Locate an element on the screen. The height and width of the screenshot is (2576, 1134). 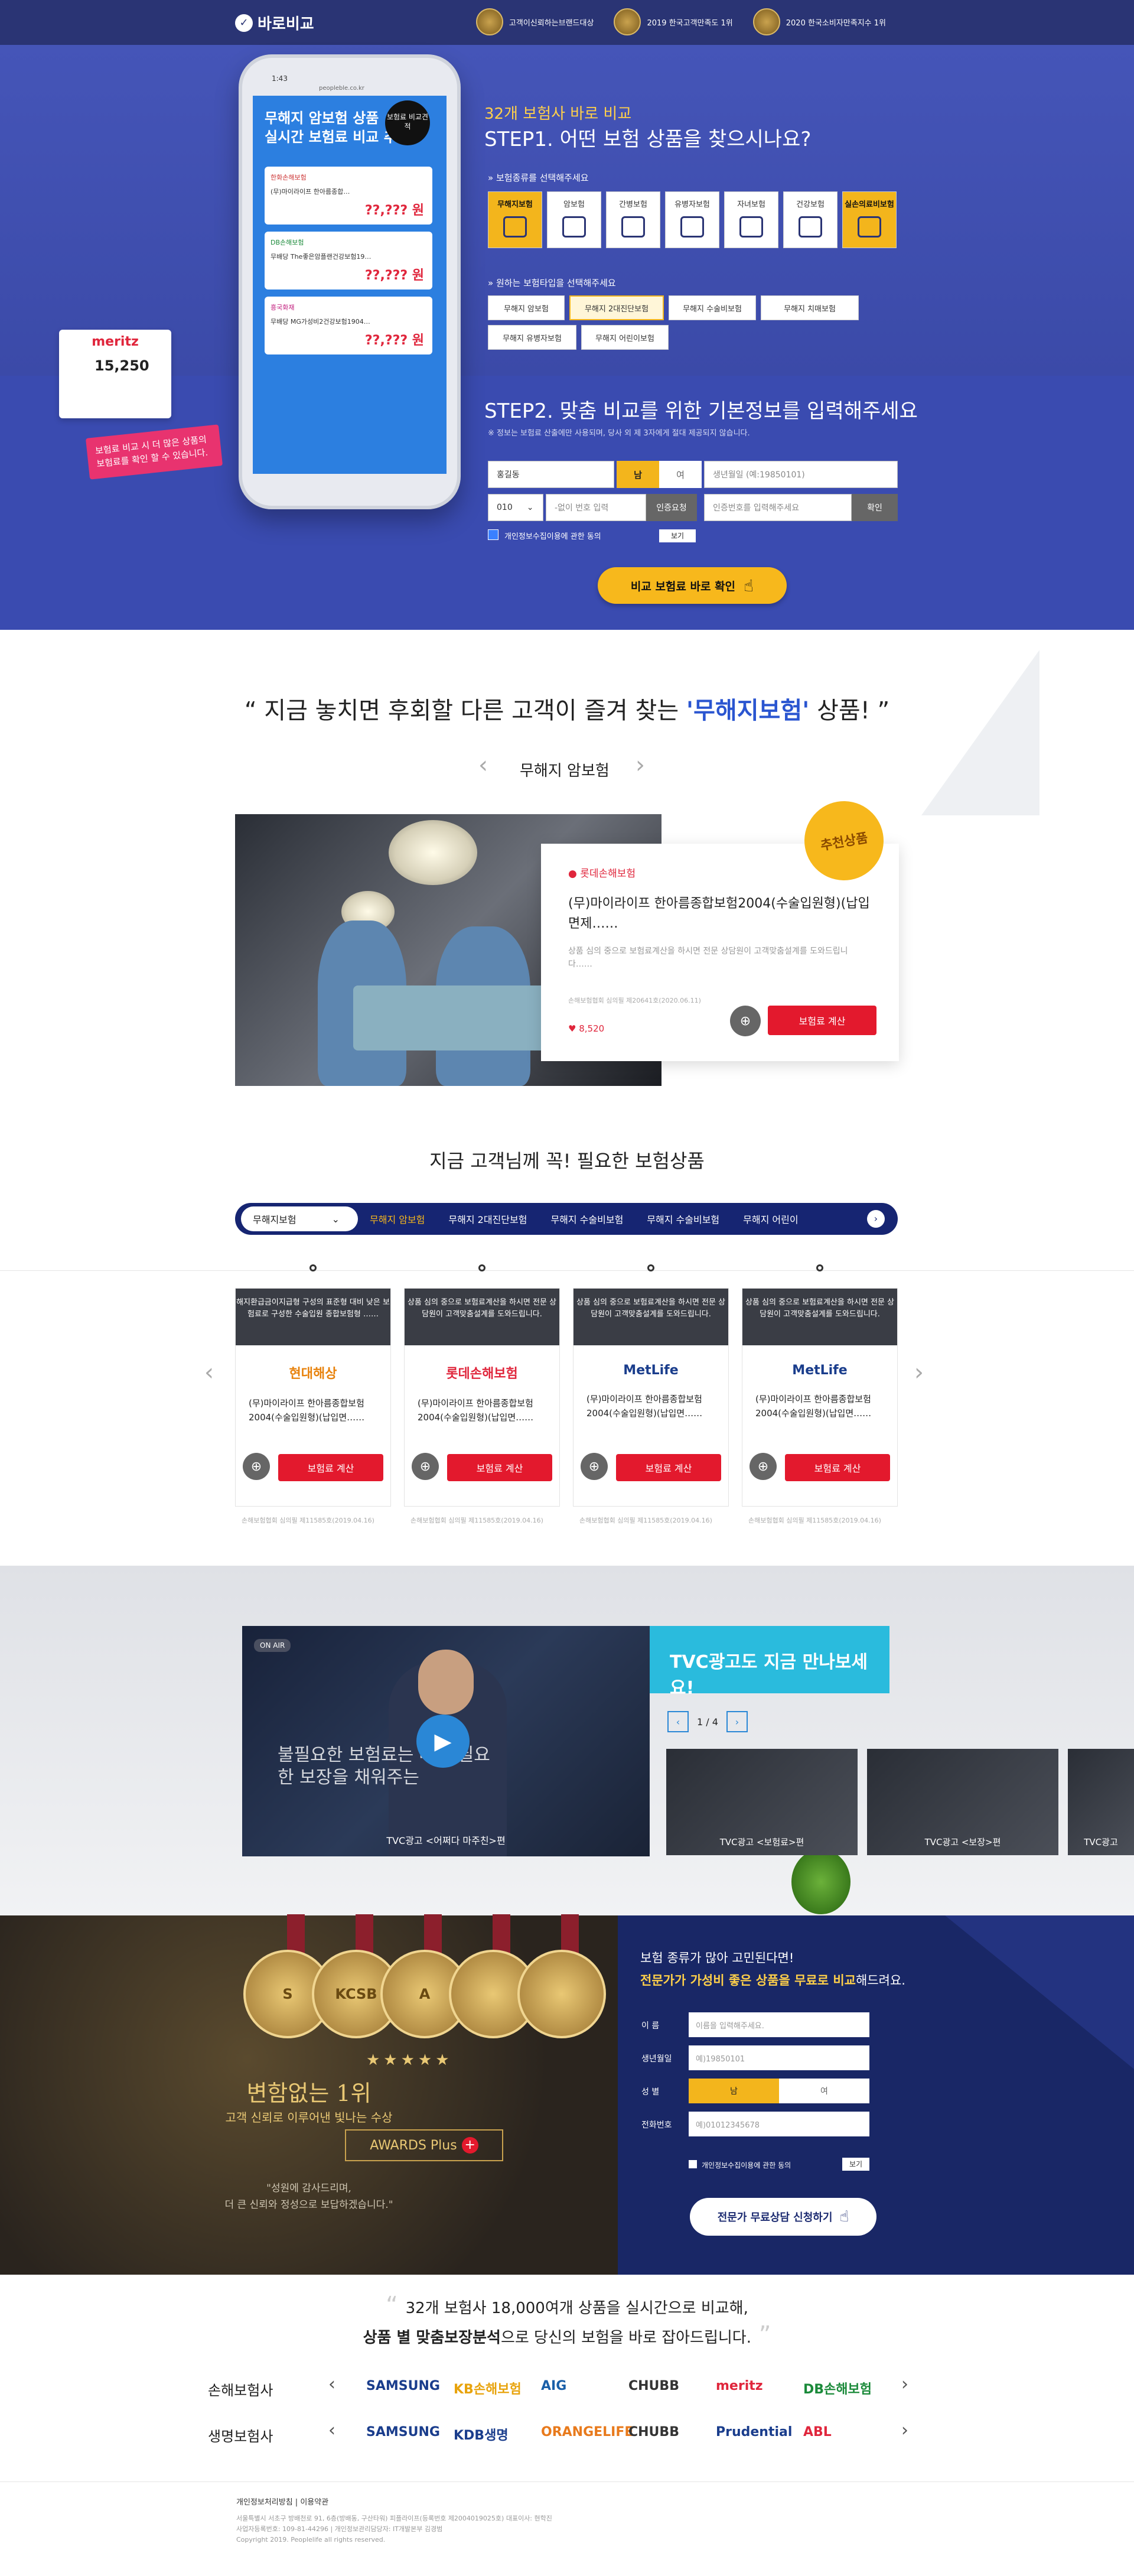
footer-links: 개인정보처리방침 | 이용약관 is located at coordinates (282, 2501).